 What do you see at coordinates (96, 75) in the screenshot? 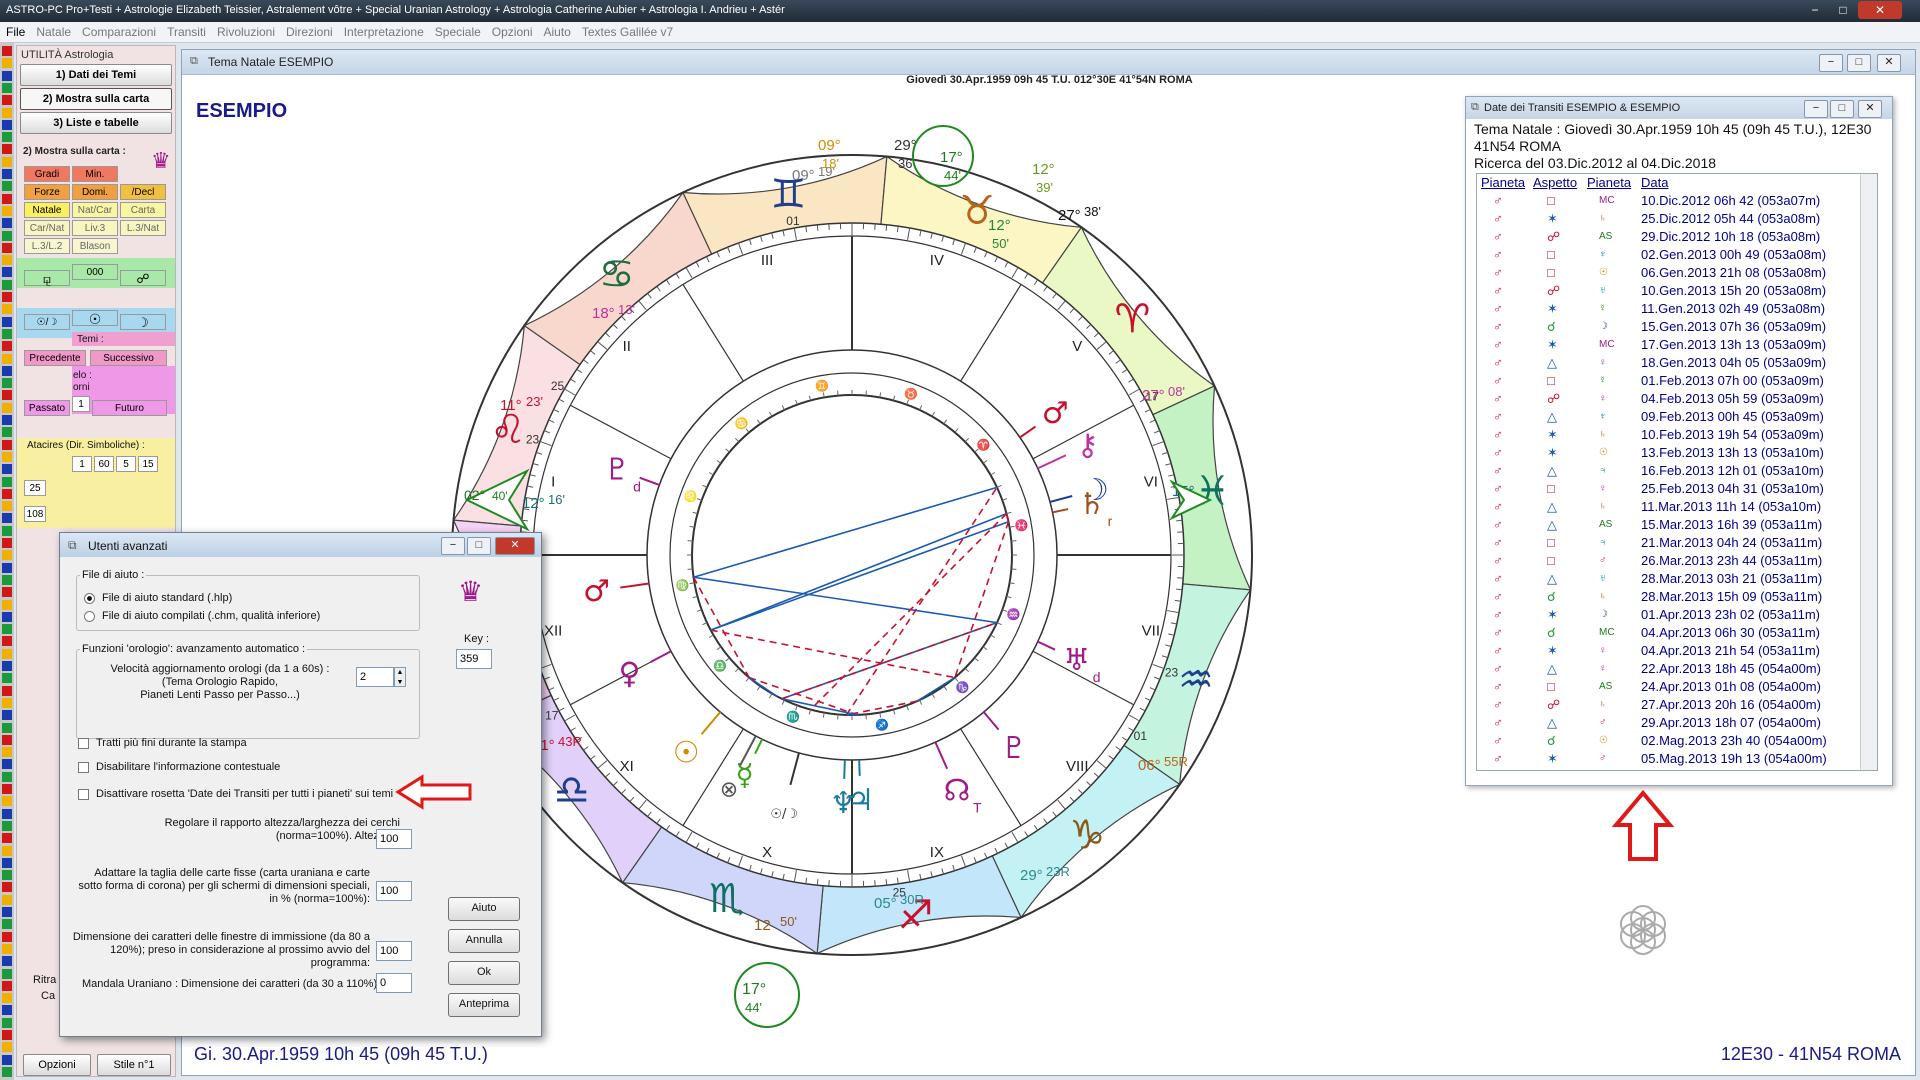
I see `dati-temi-button: 1) Dati dei Temi` at bounding box center [96, 75].